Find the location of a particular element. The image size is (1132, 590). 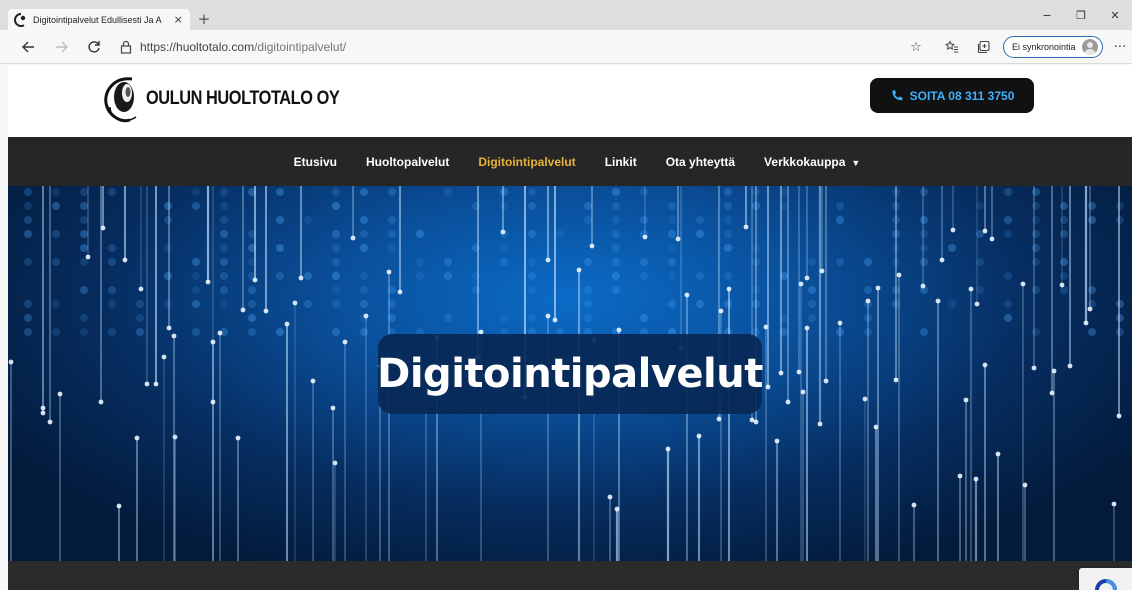

chevron-down-icon: ▼ is located at coordinates (856, 162).